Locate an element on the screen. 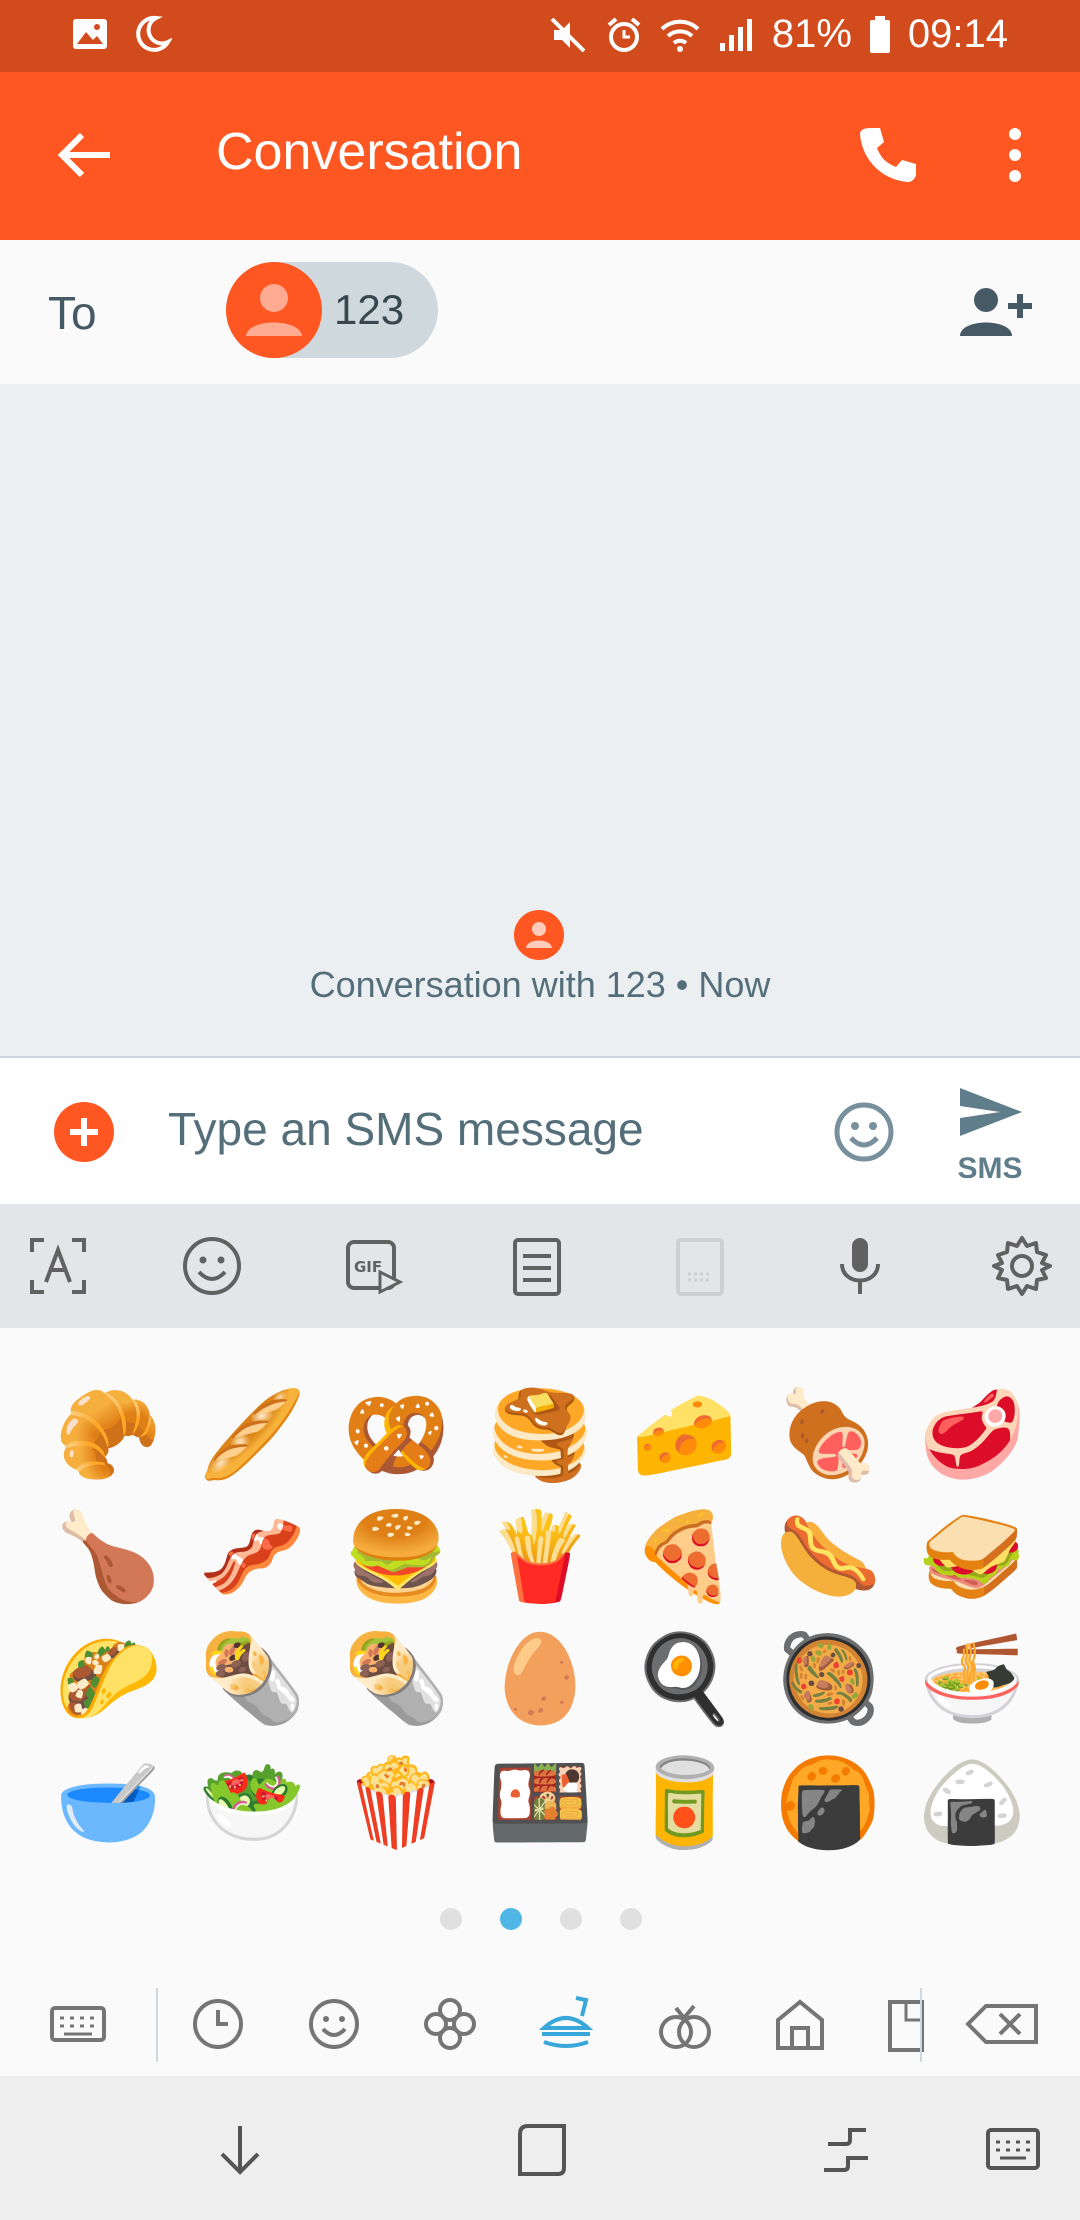 This screenshot has height=2220, width=1080. gif-icon: GIF is located at coordinates (374, 1266).